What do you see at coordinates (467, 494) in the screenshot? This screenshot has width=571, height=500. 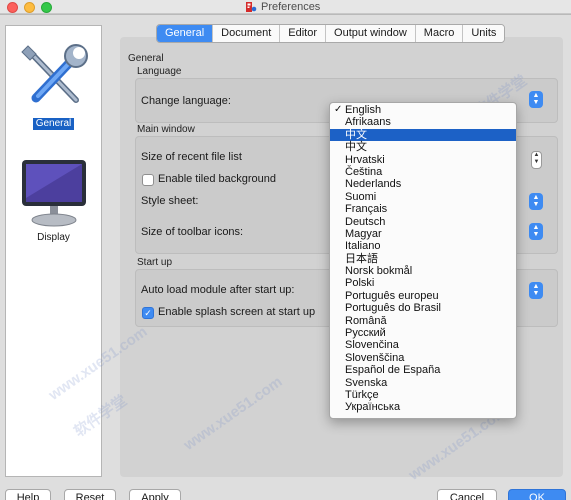 I see `cancel-button: Cancel` at bounding box center [467, 494].